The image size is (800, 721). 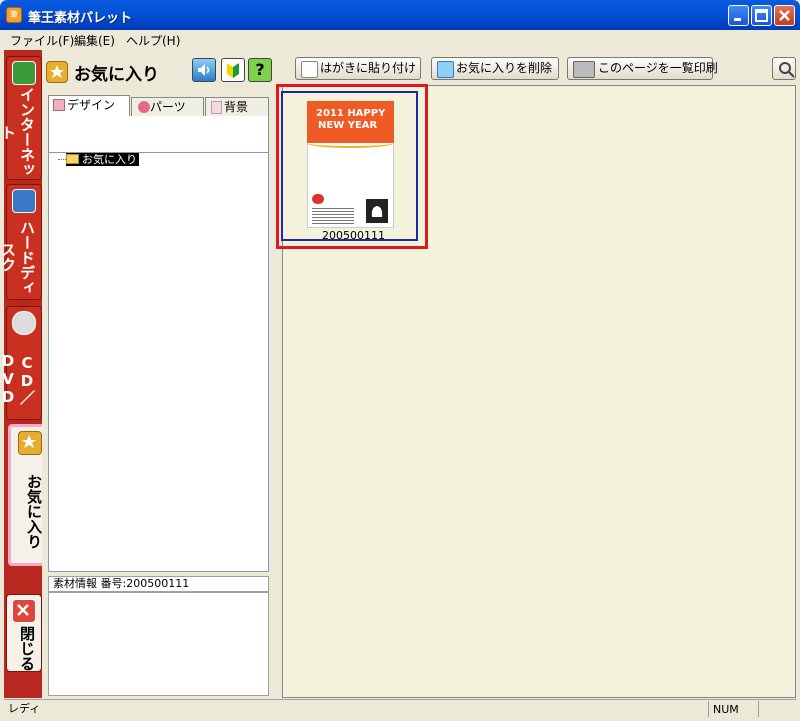 I want to click on remove-favorite-label: お気に入りを削除, so click(x=504, y=68).